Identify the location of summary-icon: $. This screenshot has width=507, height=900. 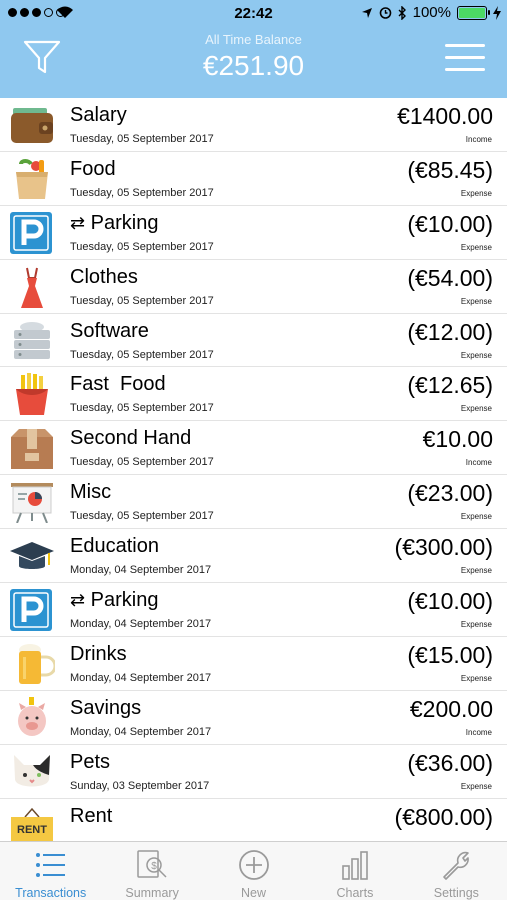
(152, 864).